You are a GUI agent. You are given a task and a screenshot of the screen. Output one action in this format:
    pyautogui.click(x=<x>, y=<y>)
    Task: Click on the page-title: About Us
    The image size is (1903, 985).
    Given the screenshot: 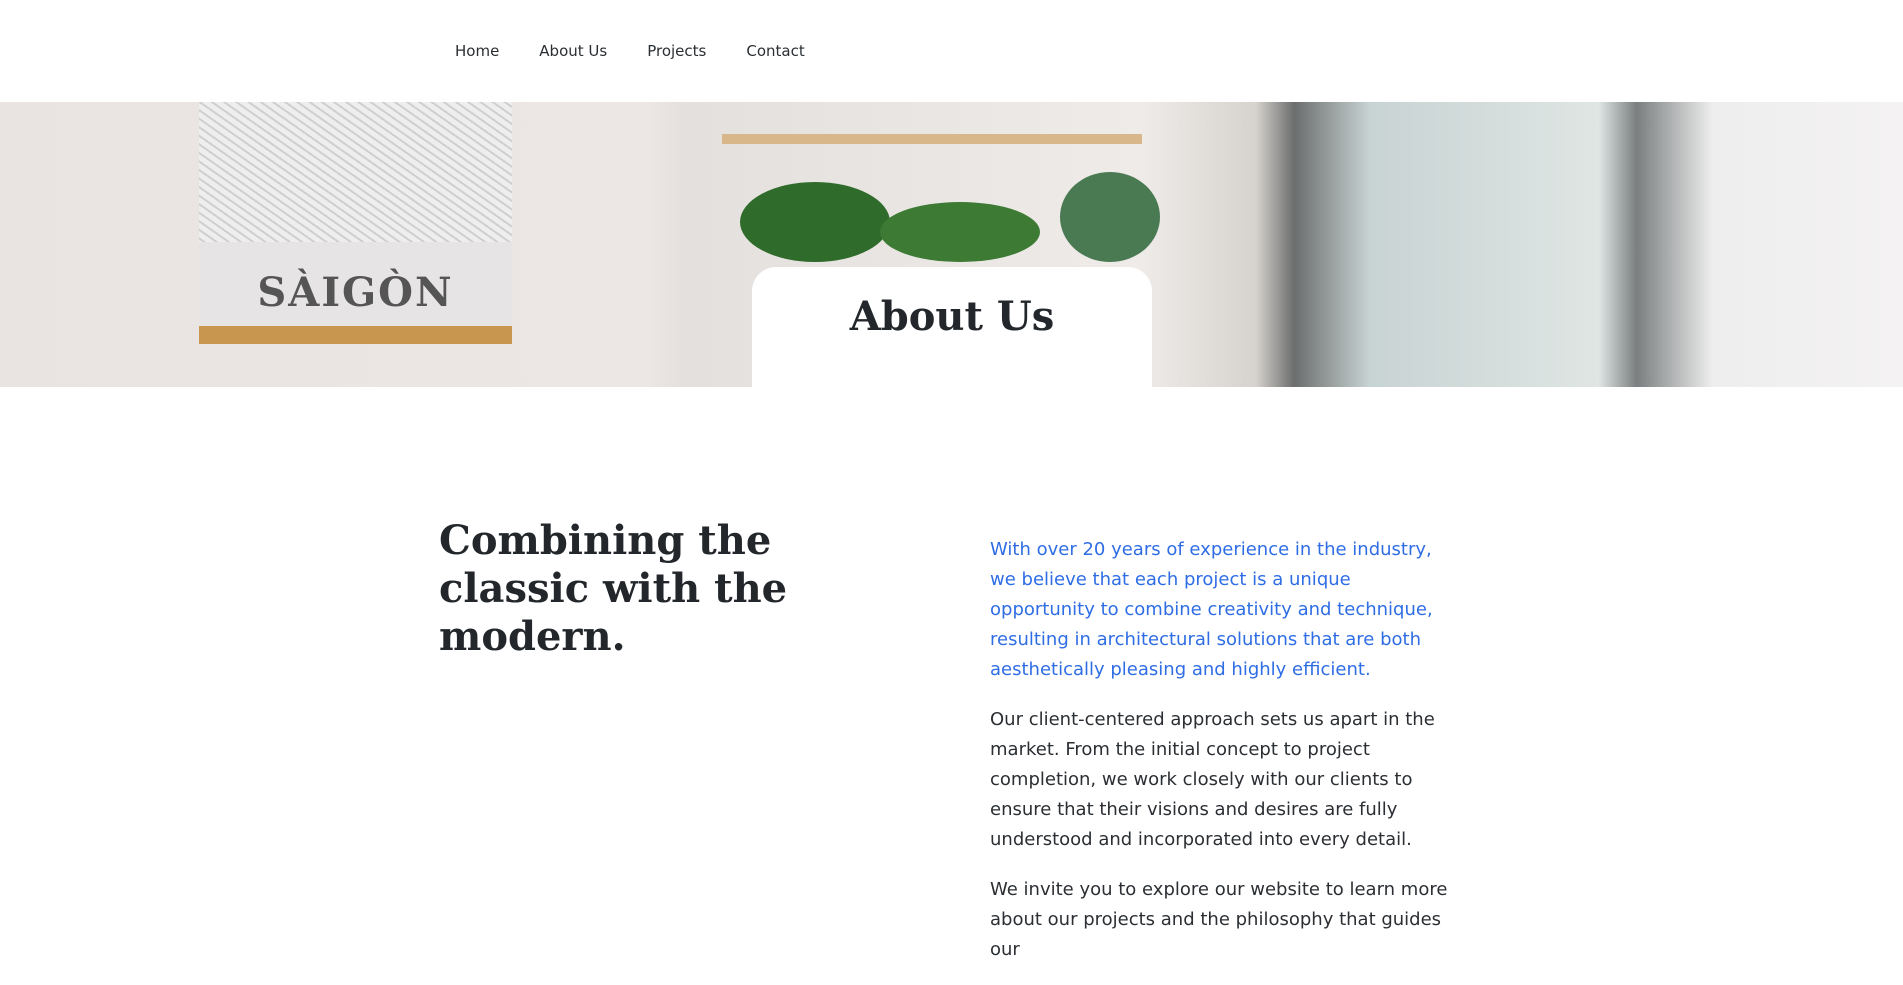 What is the action you would take?
    pyautogui.click(x=952, y=316)
    